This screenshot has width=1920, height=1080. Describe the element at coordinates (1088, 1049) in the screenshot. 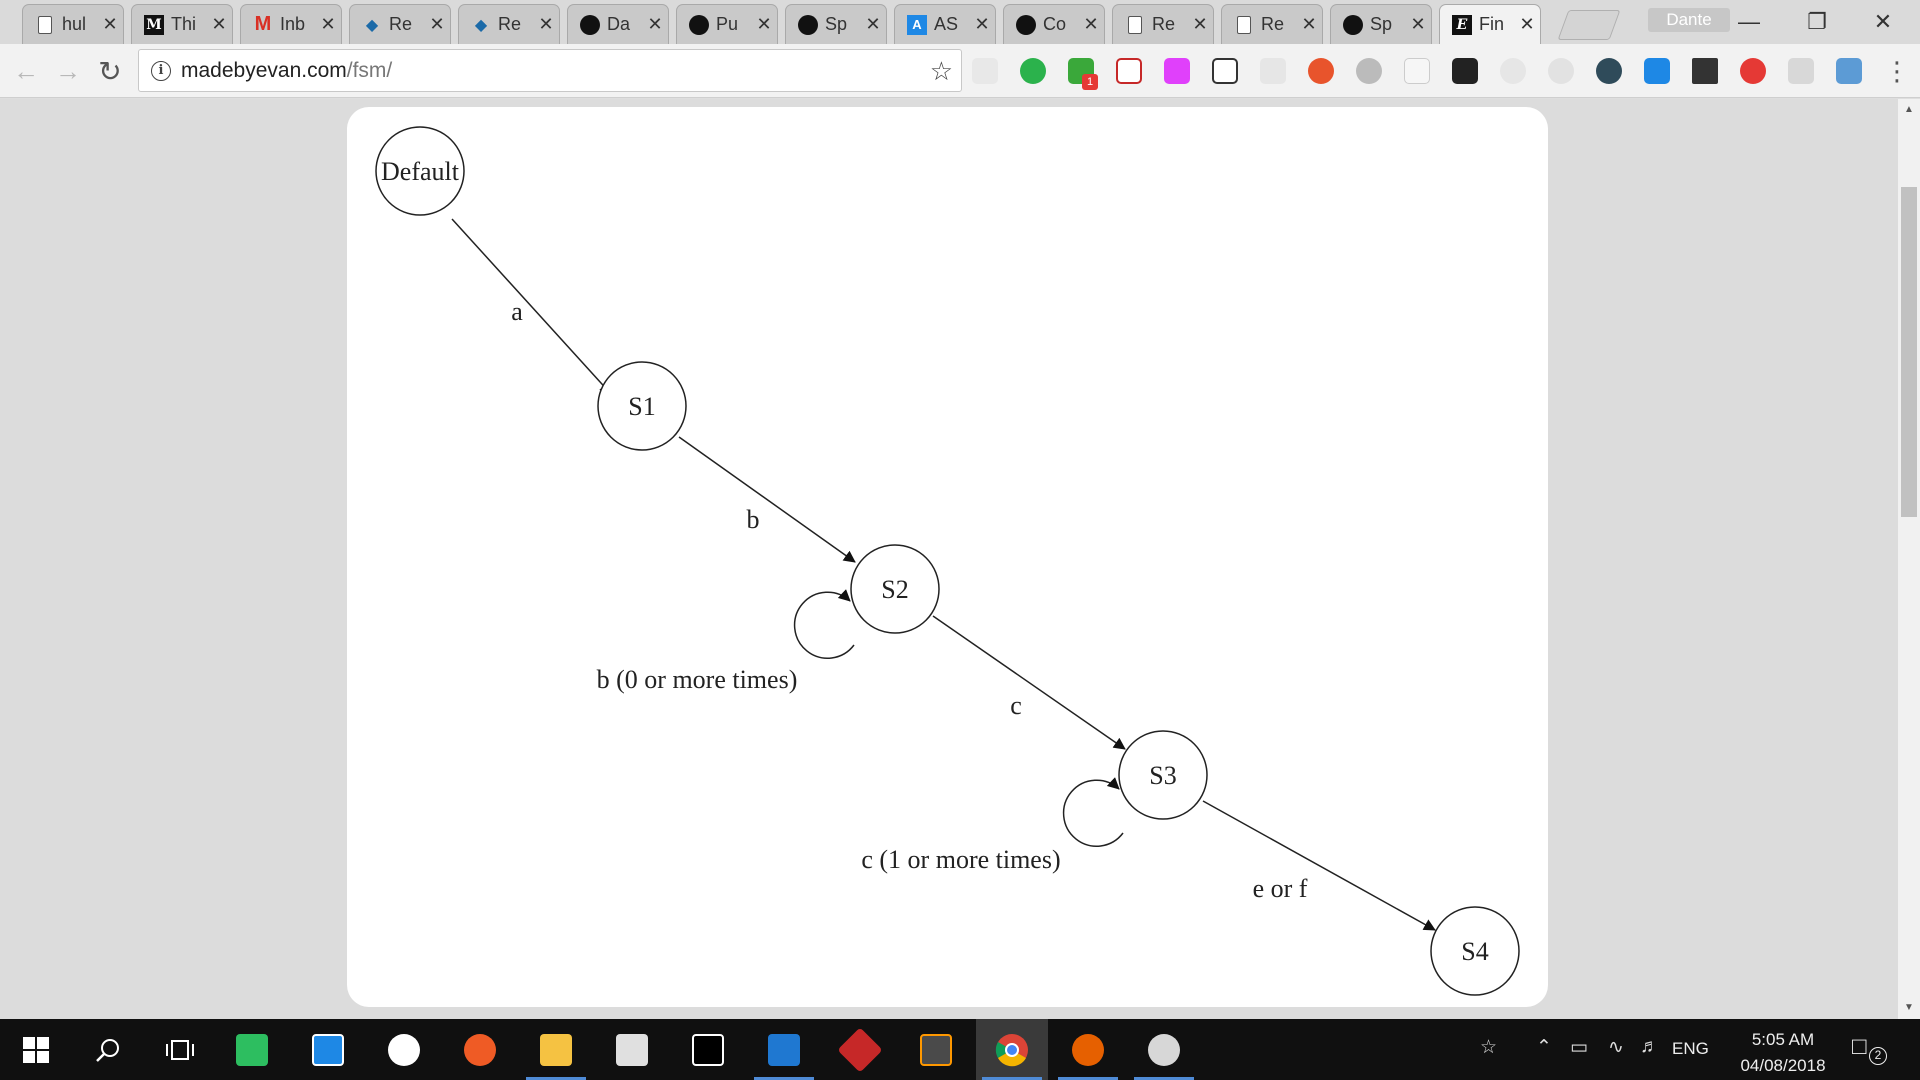

I see `firefox-icon` at that location.